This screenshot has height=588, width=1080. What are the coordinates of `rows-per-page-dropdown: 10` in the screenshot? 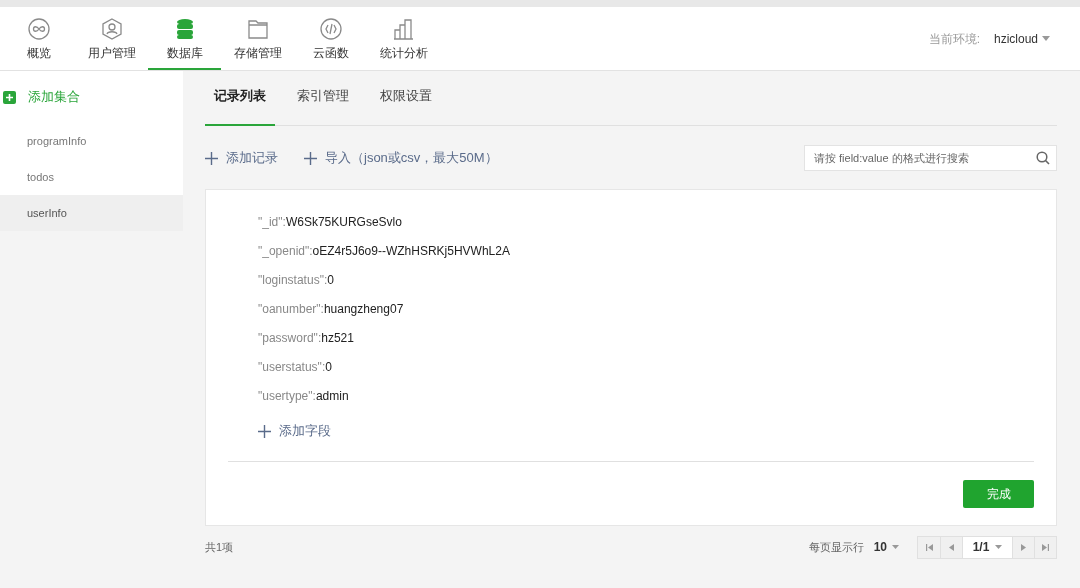 It's located at (886, 547).